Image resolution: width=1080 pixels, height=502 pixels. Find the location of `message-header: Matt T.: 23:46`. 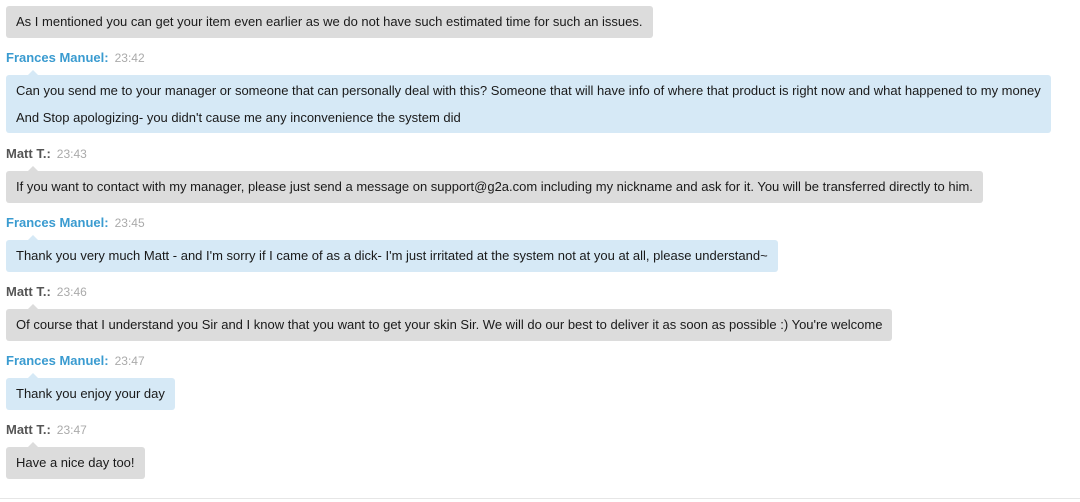

message-header: Matt T.: 23:46 is located at coordinates (46, 292).